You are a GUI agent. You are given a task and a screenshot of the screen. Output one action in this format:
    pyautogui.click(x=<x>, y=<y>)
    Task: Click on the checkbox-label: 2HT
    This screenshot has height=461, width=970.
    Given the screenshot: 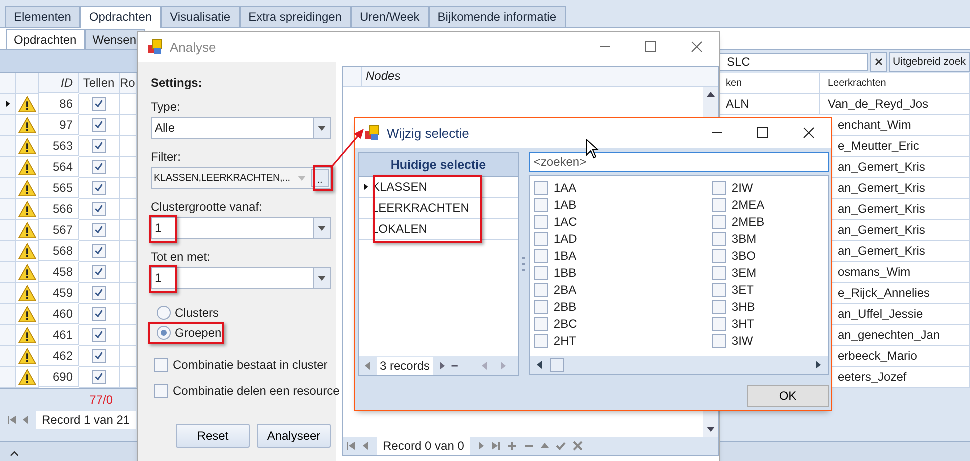 What is the action you would take?
    pyautogui.click(x=565, y=341)
    